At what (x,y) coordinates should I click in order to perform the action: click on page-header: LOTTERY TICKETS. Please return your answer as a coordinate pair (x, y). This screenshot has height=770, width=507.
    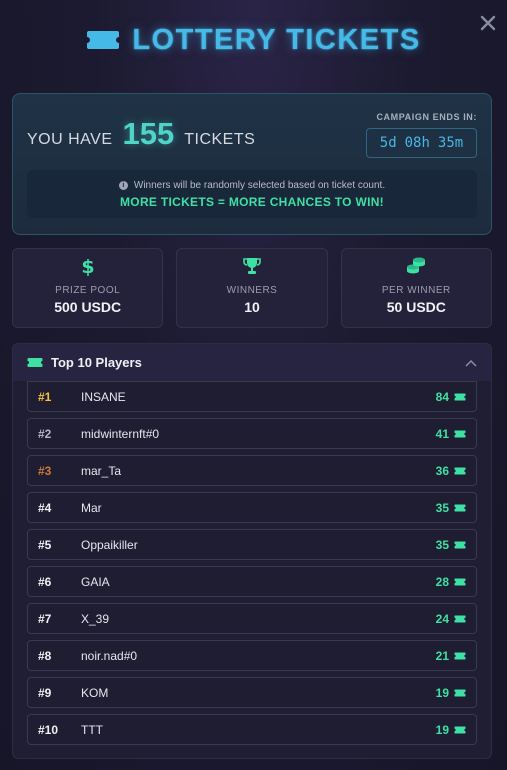
    Looking at the image, I should click on (253, 40).